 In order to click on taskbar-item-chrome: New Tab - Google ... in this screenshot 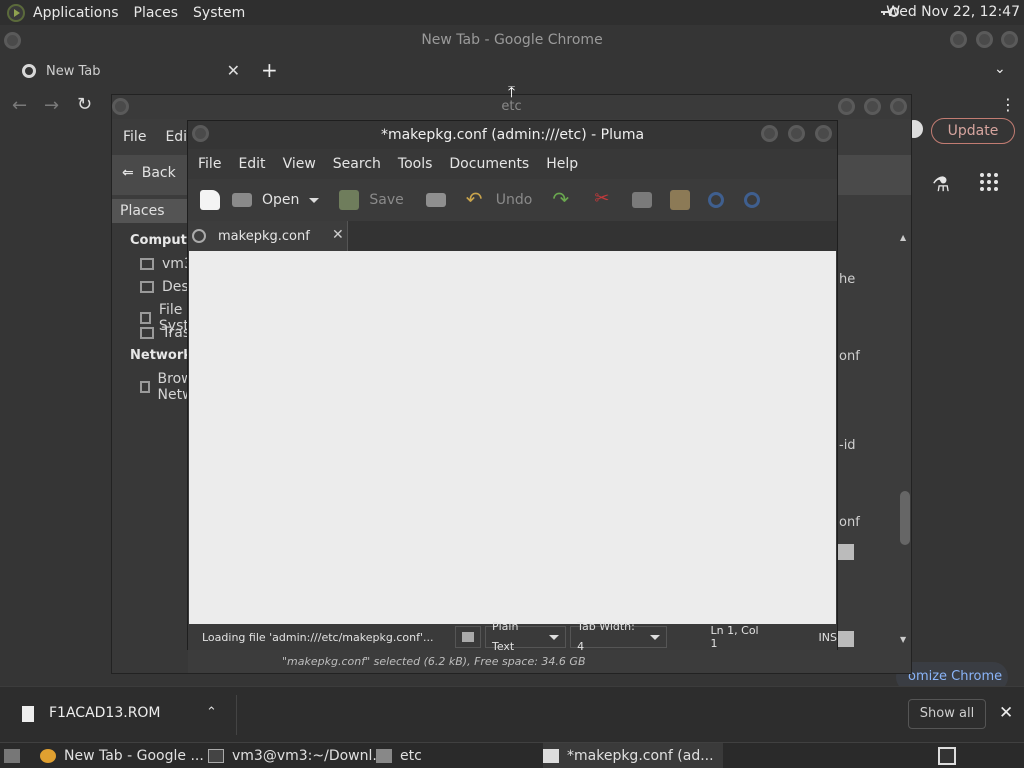, I will do `click(122, 755)`.